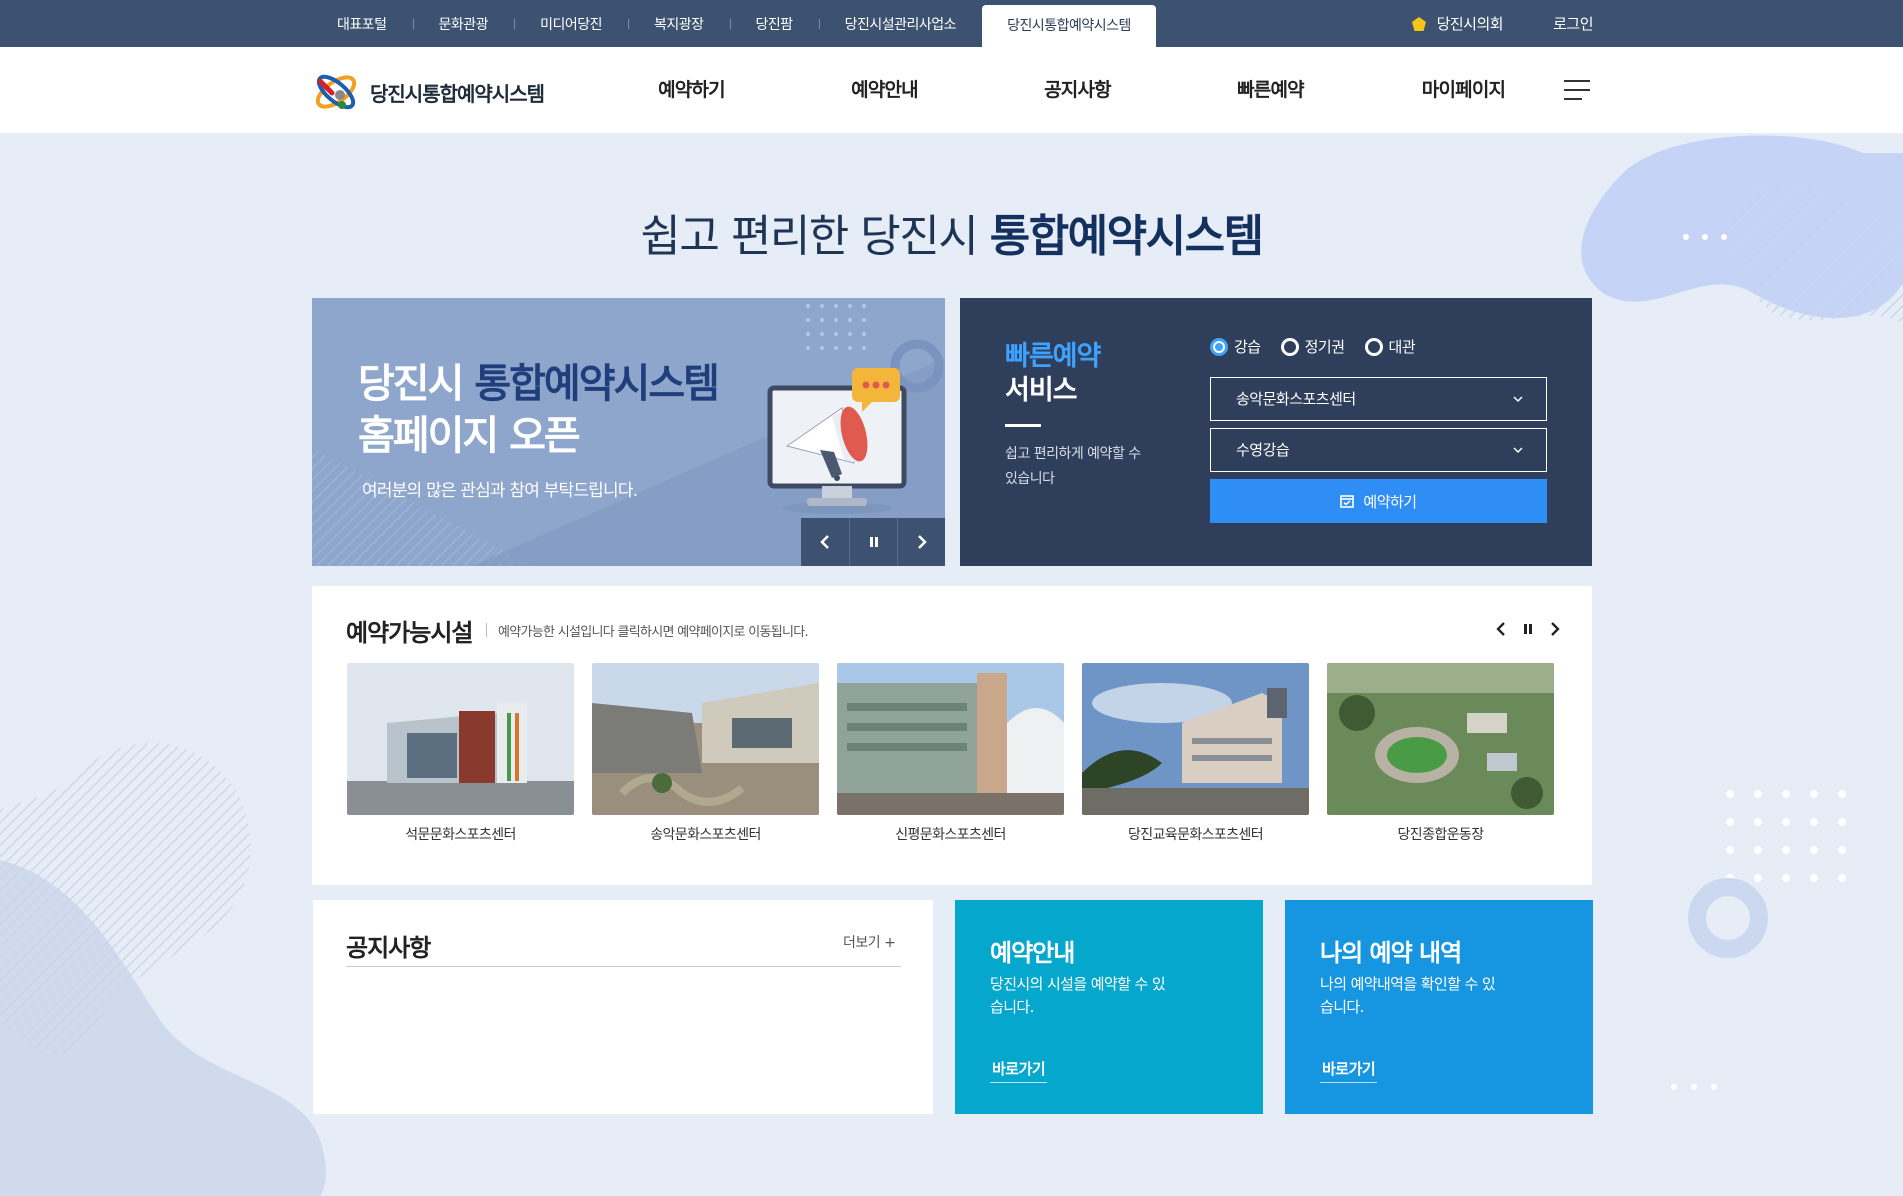 This screenshot has height=1196, width=1903. I want to click on facility-name: 당진종합운동장, so click(1441, 835).